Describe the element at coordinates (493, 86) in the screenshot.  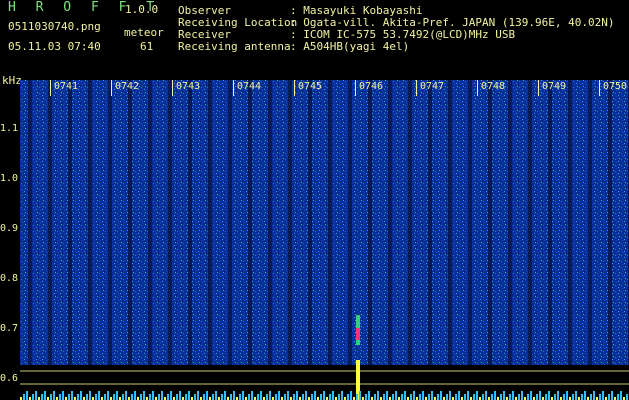
I see `time-label: 0748` at that location.